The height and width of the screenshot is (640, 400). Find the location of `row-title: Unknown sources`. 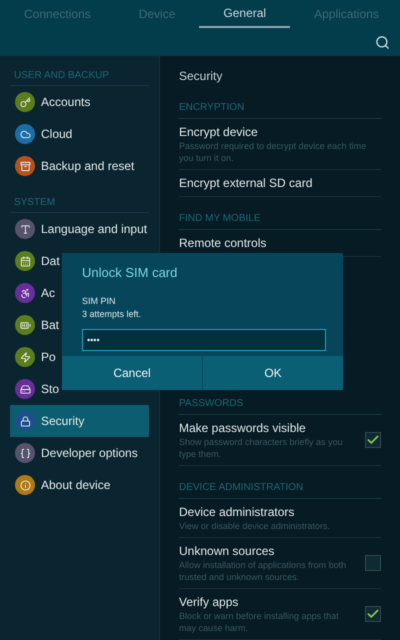

row-title: Unknown sources is located at coordinates (227, 551).